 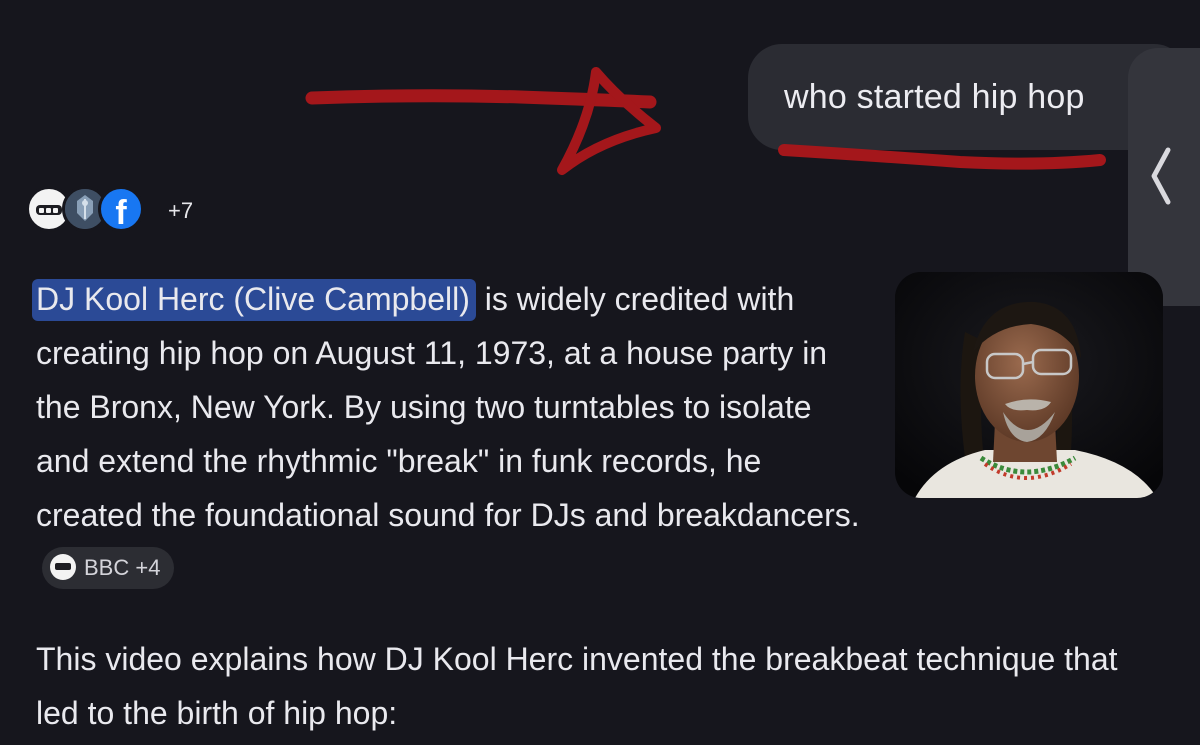 What do you see at coordinates (1029, 385) in the screenshot?
I see `portrait-image` at bounding box center [1029, 385].